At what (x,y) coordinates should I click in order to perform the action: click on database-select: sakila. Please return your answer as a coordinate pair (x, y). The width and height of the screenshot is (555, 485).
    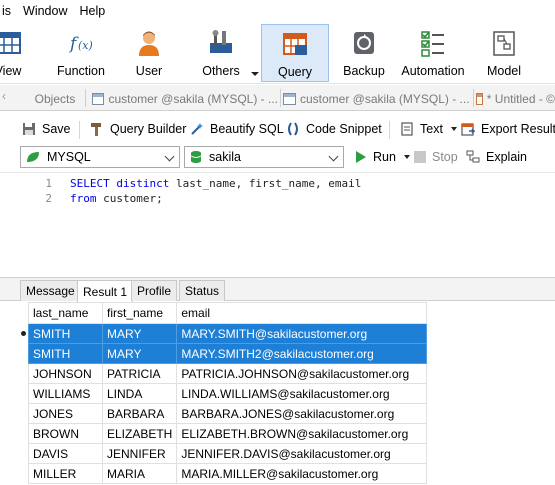
    Looking at the image, I should click on (264, 157).